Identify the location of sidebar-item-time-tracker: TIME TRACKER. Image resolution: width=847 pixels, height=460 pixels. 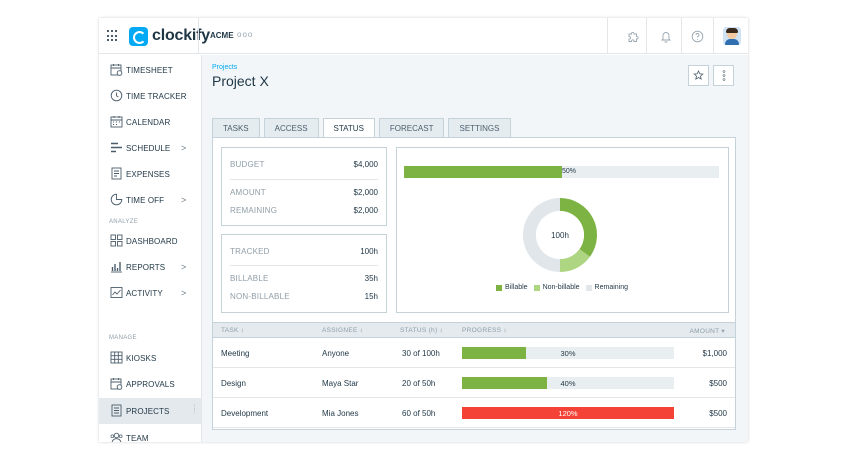
(150, 96).